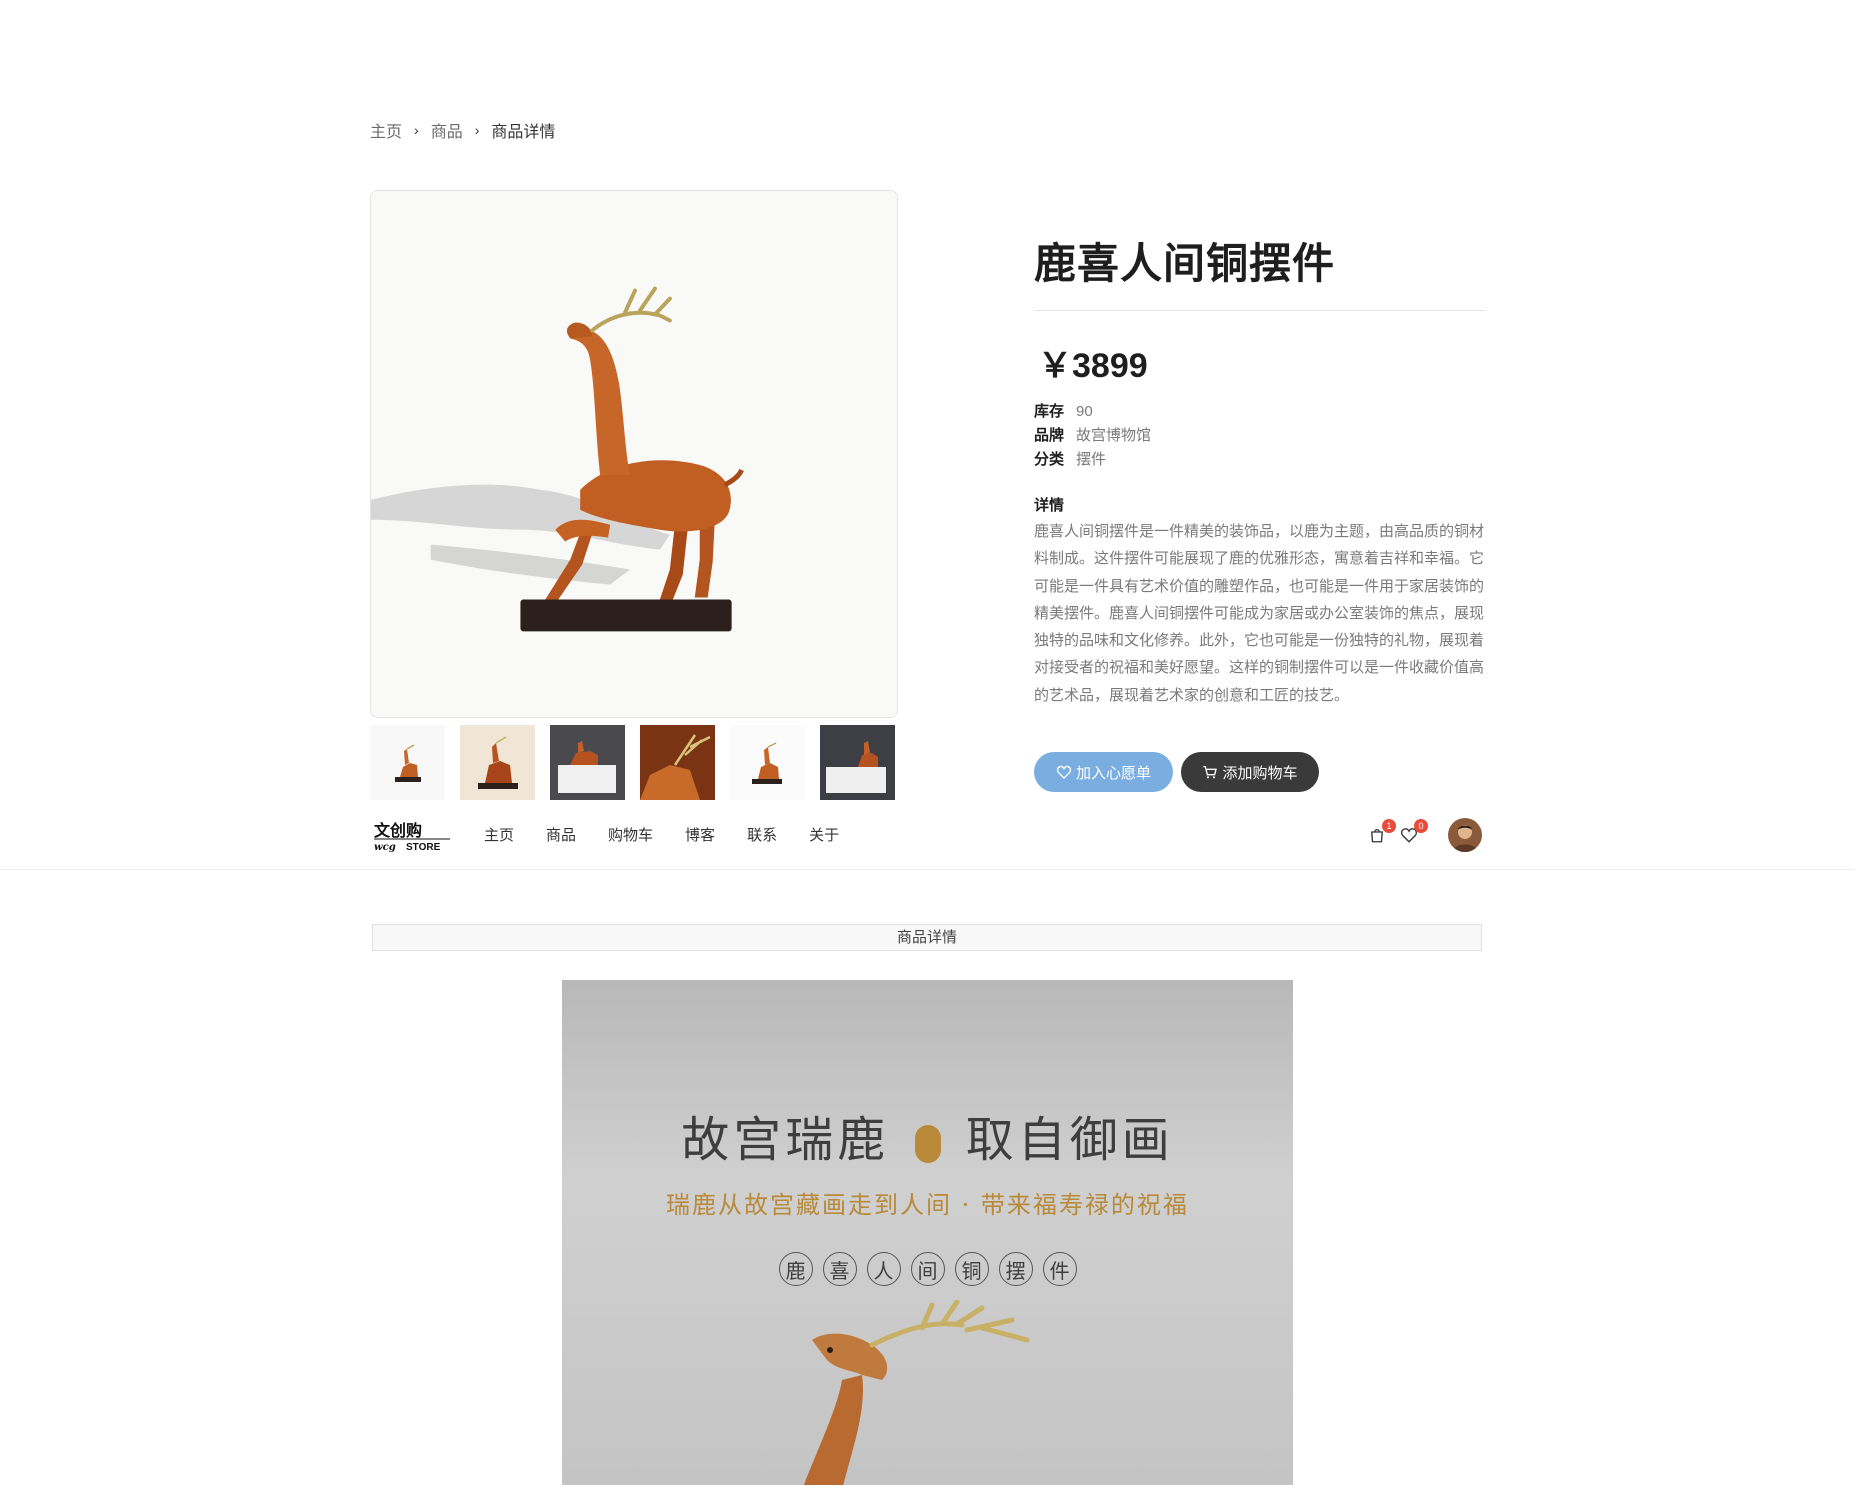 This screenshot has height=1485, width=1855. Describe the element at coordinates (1049, 505) in the screenshot. I see `detail-label: 详情` at that location.